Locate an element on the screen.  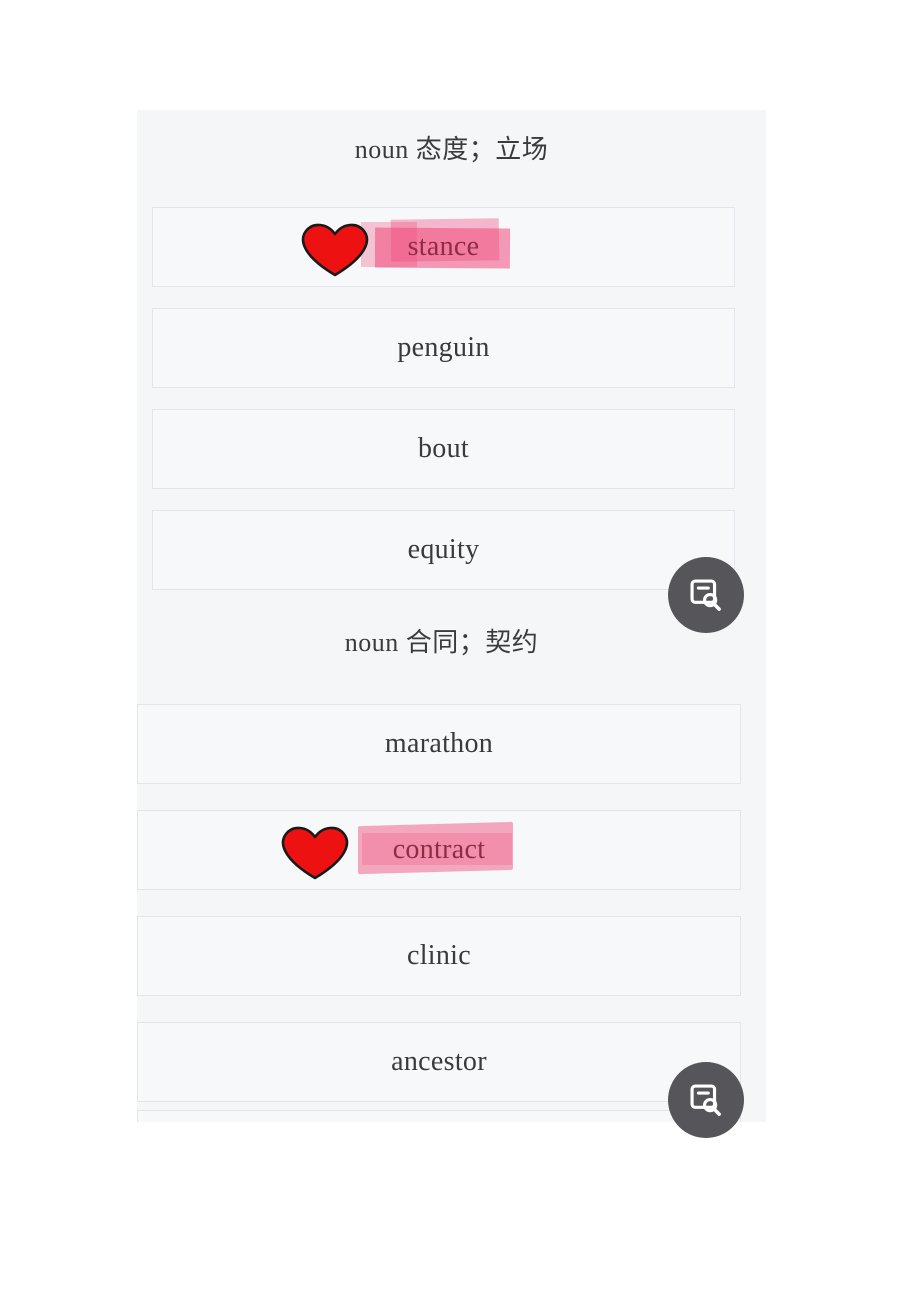
word-label: stance is located at coordinates (443, 246).